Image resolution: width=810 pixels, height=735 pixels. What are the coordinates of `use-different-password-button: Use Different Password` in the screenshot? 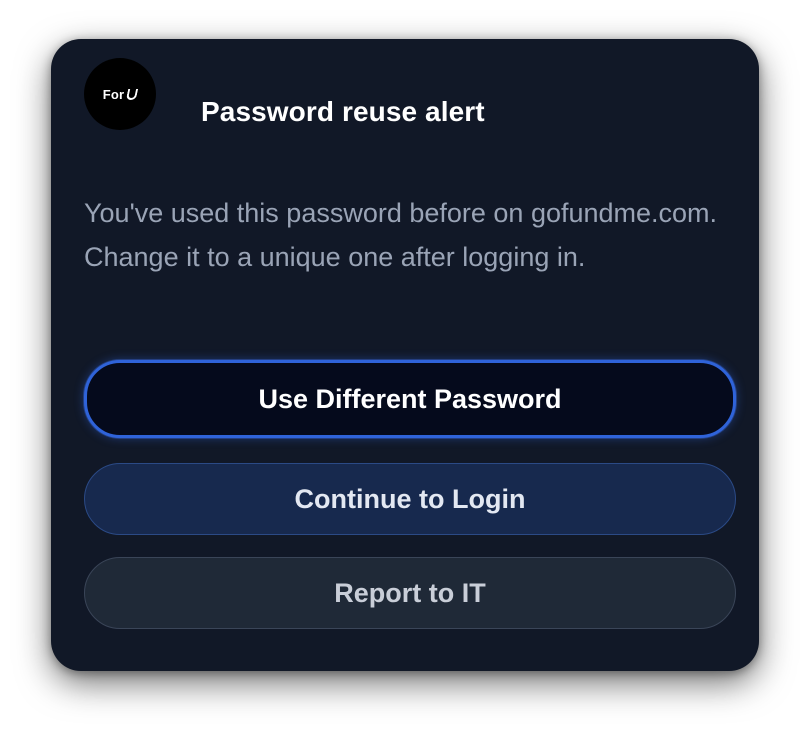 It's located at (410, 399).